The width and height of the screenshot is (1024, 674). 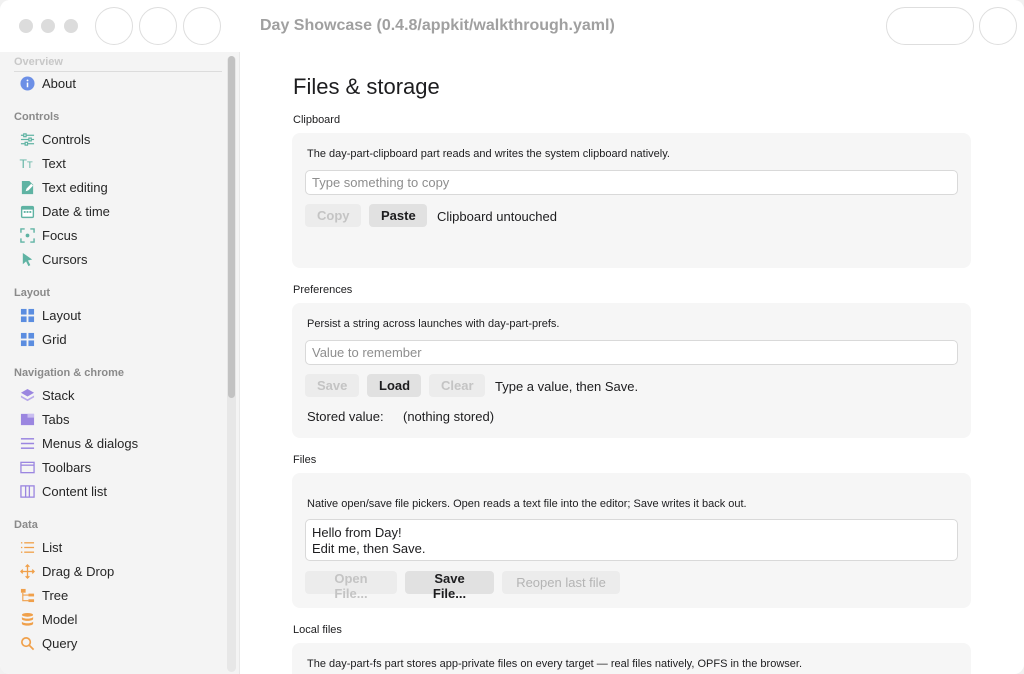 What do you see at coordinates (394, 385) in the screenshot?
I see `load-pref-button: Load` at bounding box center [394, 385].